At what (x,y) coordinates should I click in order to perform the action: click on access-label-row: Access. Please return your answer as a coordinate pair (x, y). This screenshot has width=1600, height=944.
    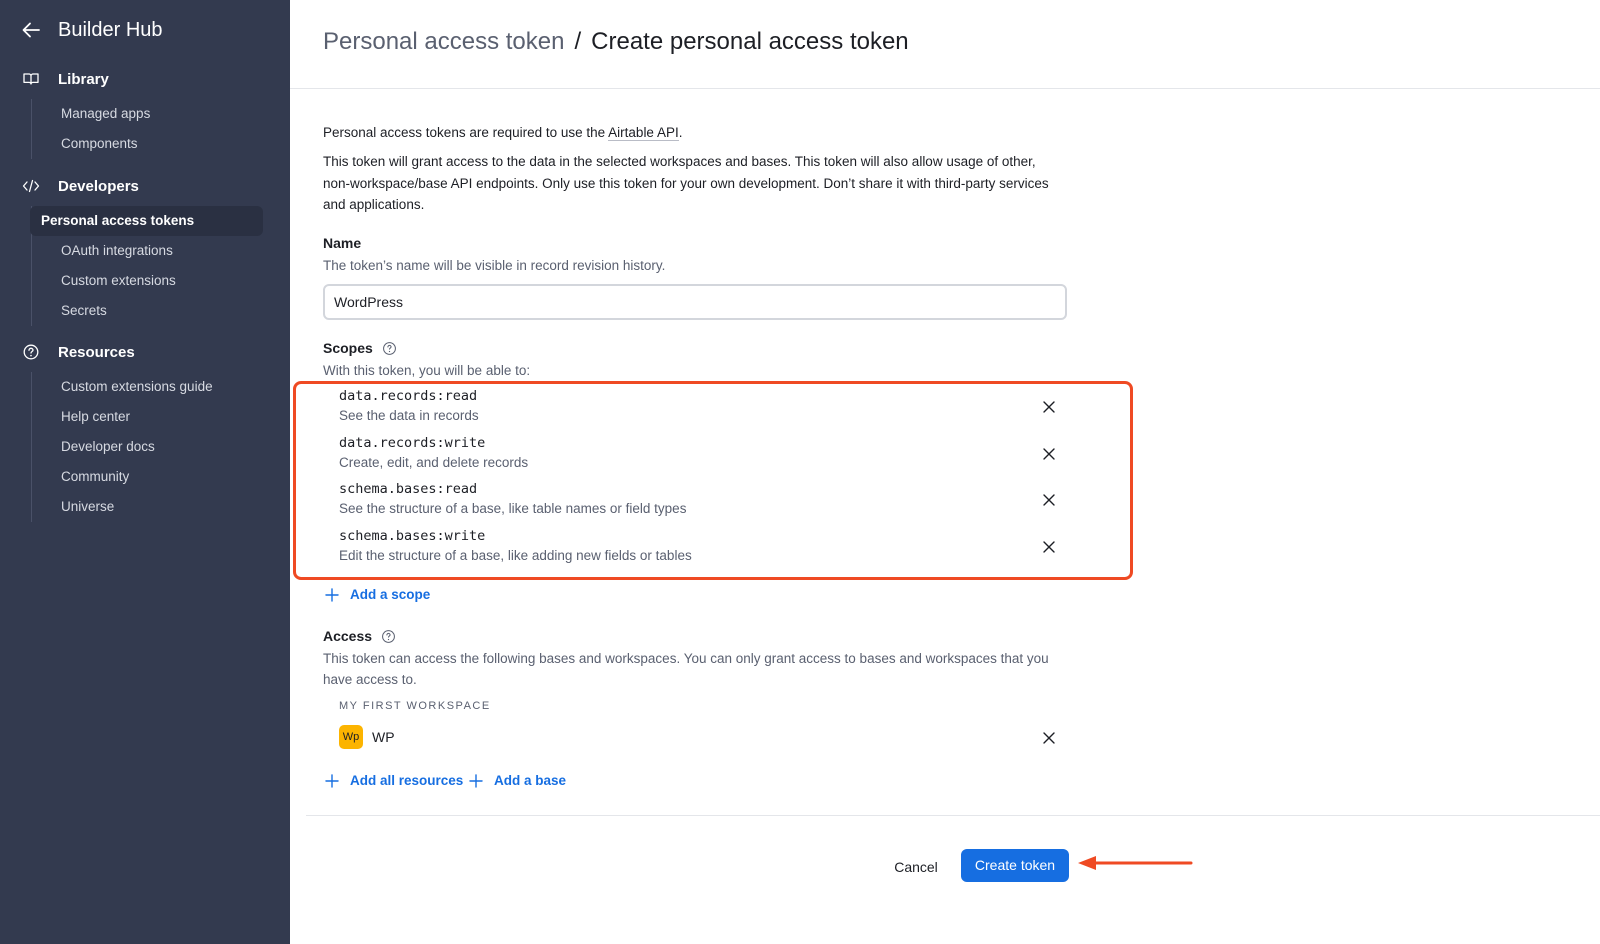
    Looking at the image, I should click on (359, 636).